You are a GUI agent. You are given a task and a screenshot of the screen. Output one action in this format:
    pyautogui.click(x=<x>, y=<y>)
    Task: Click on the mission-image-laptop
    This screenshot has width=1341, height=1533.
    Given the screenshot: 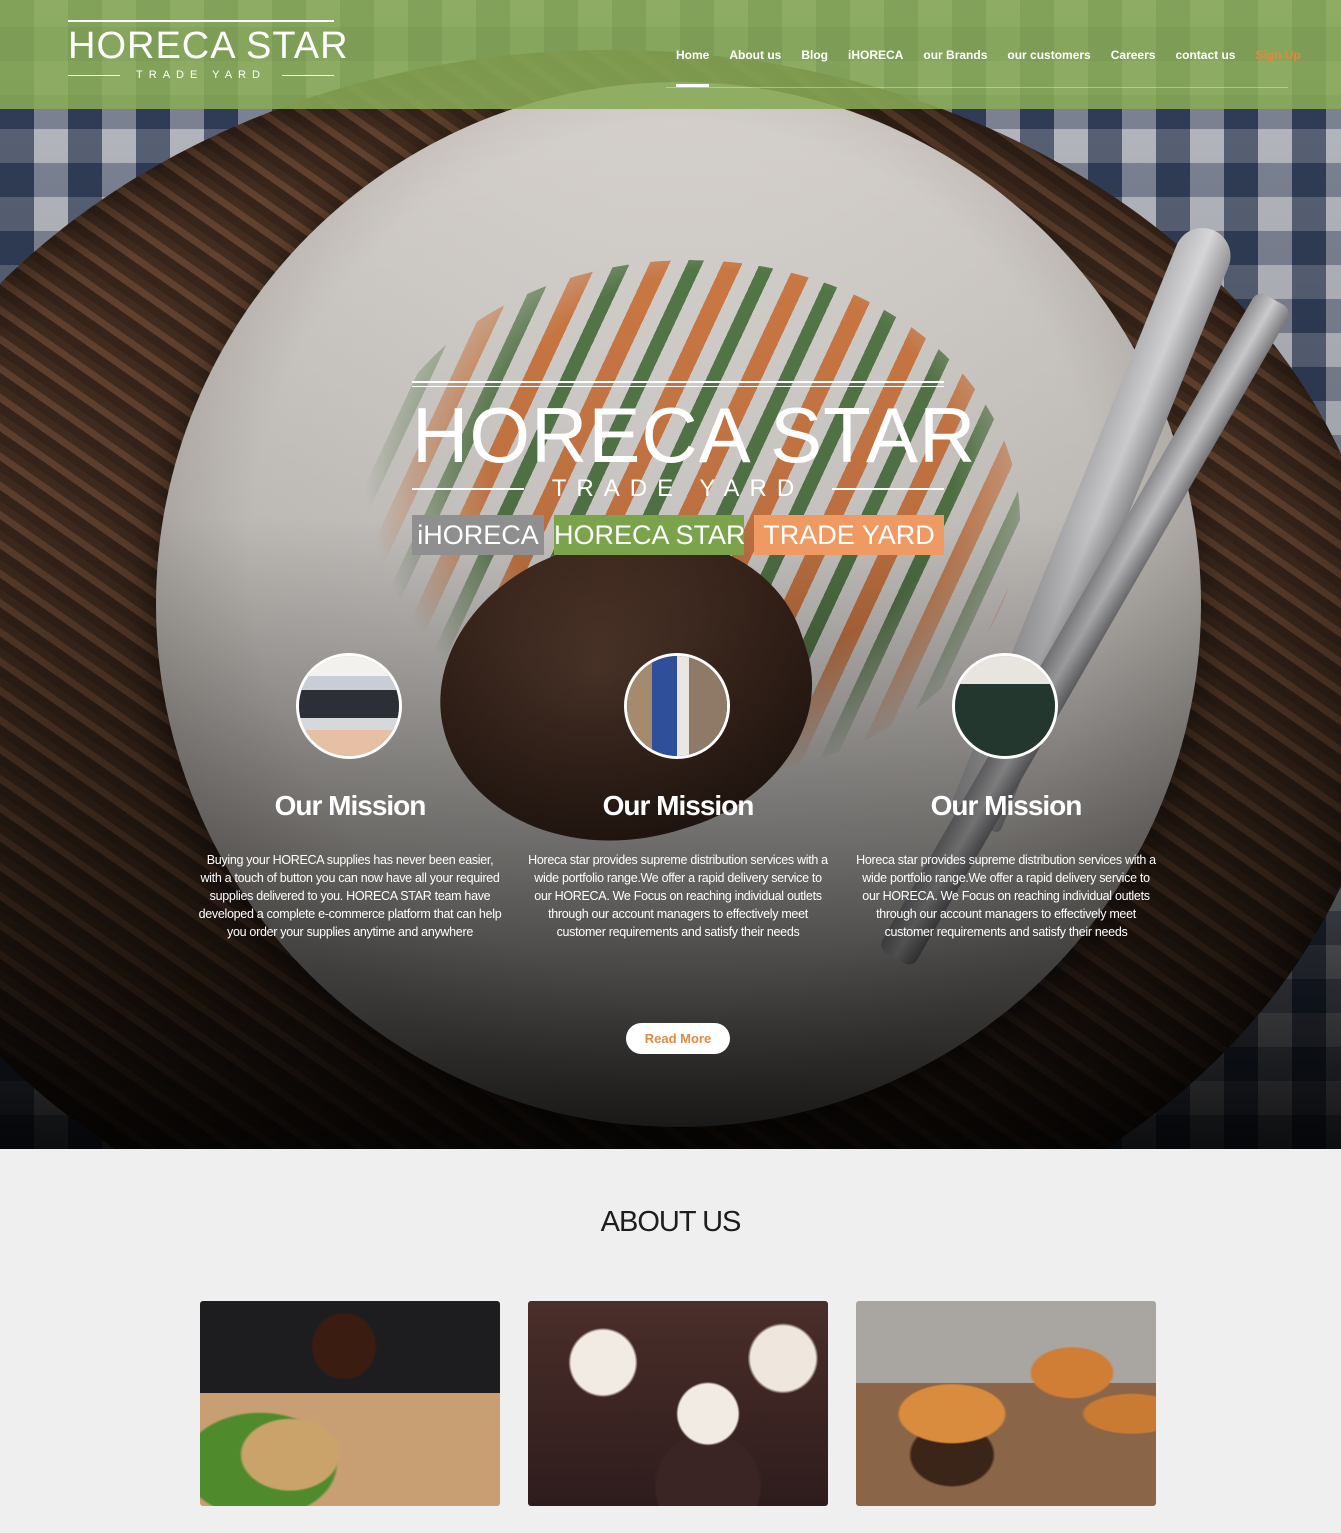 What is the action you would take?
    pyautogui.click(x=349, y=706)
    